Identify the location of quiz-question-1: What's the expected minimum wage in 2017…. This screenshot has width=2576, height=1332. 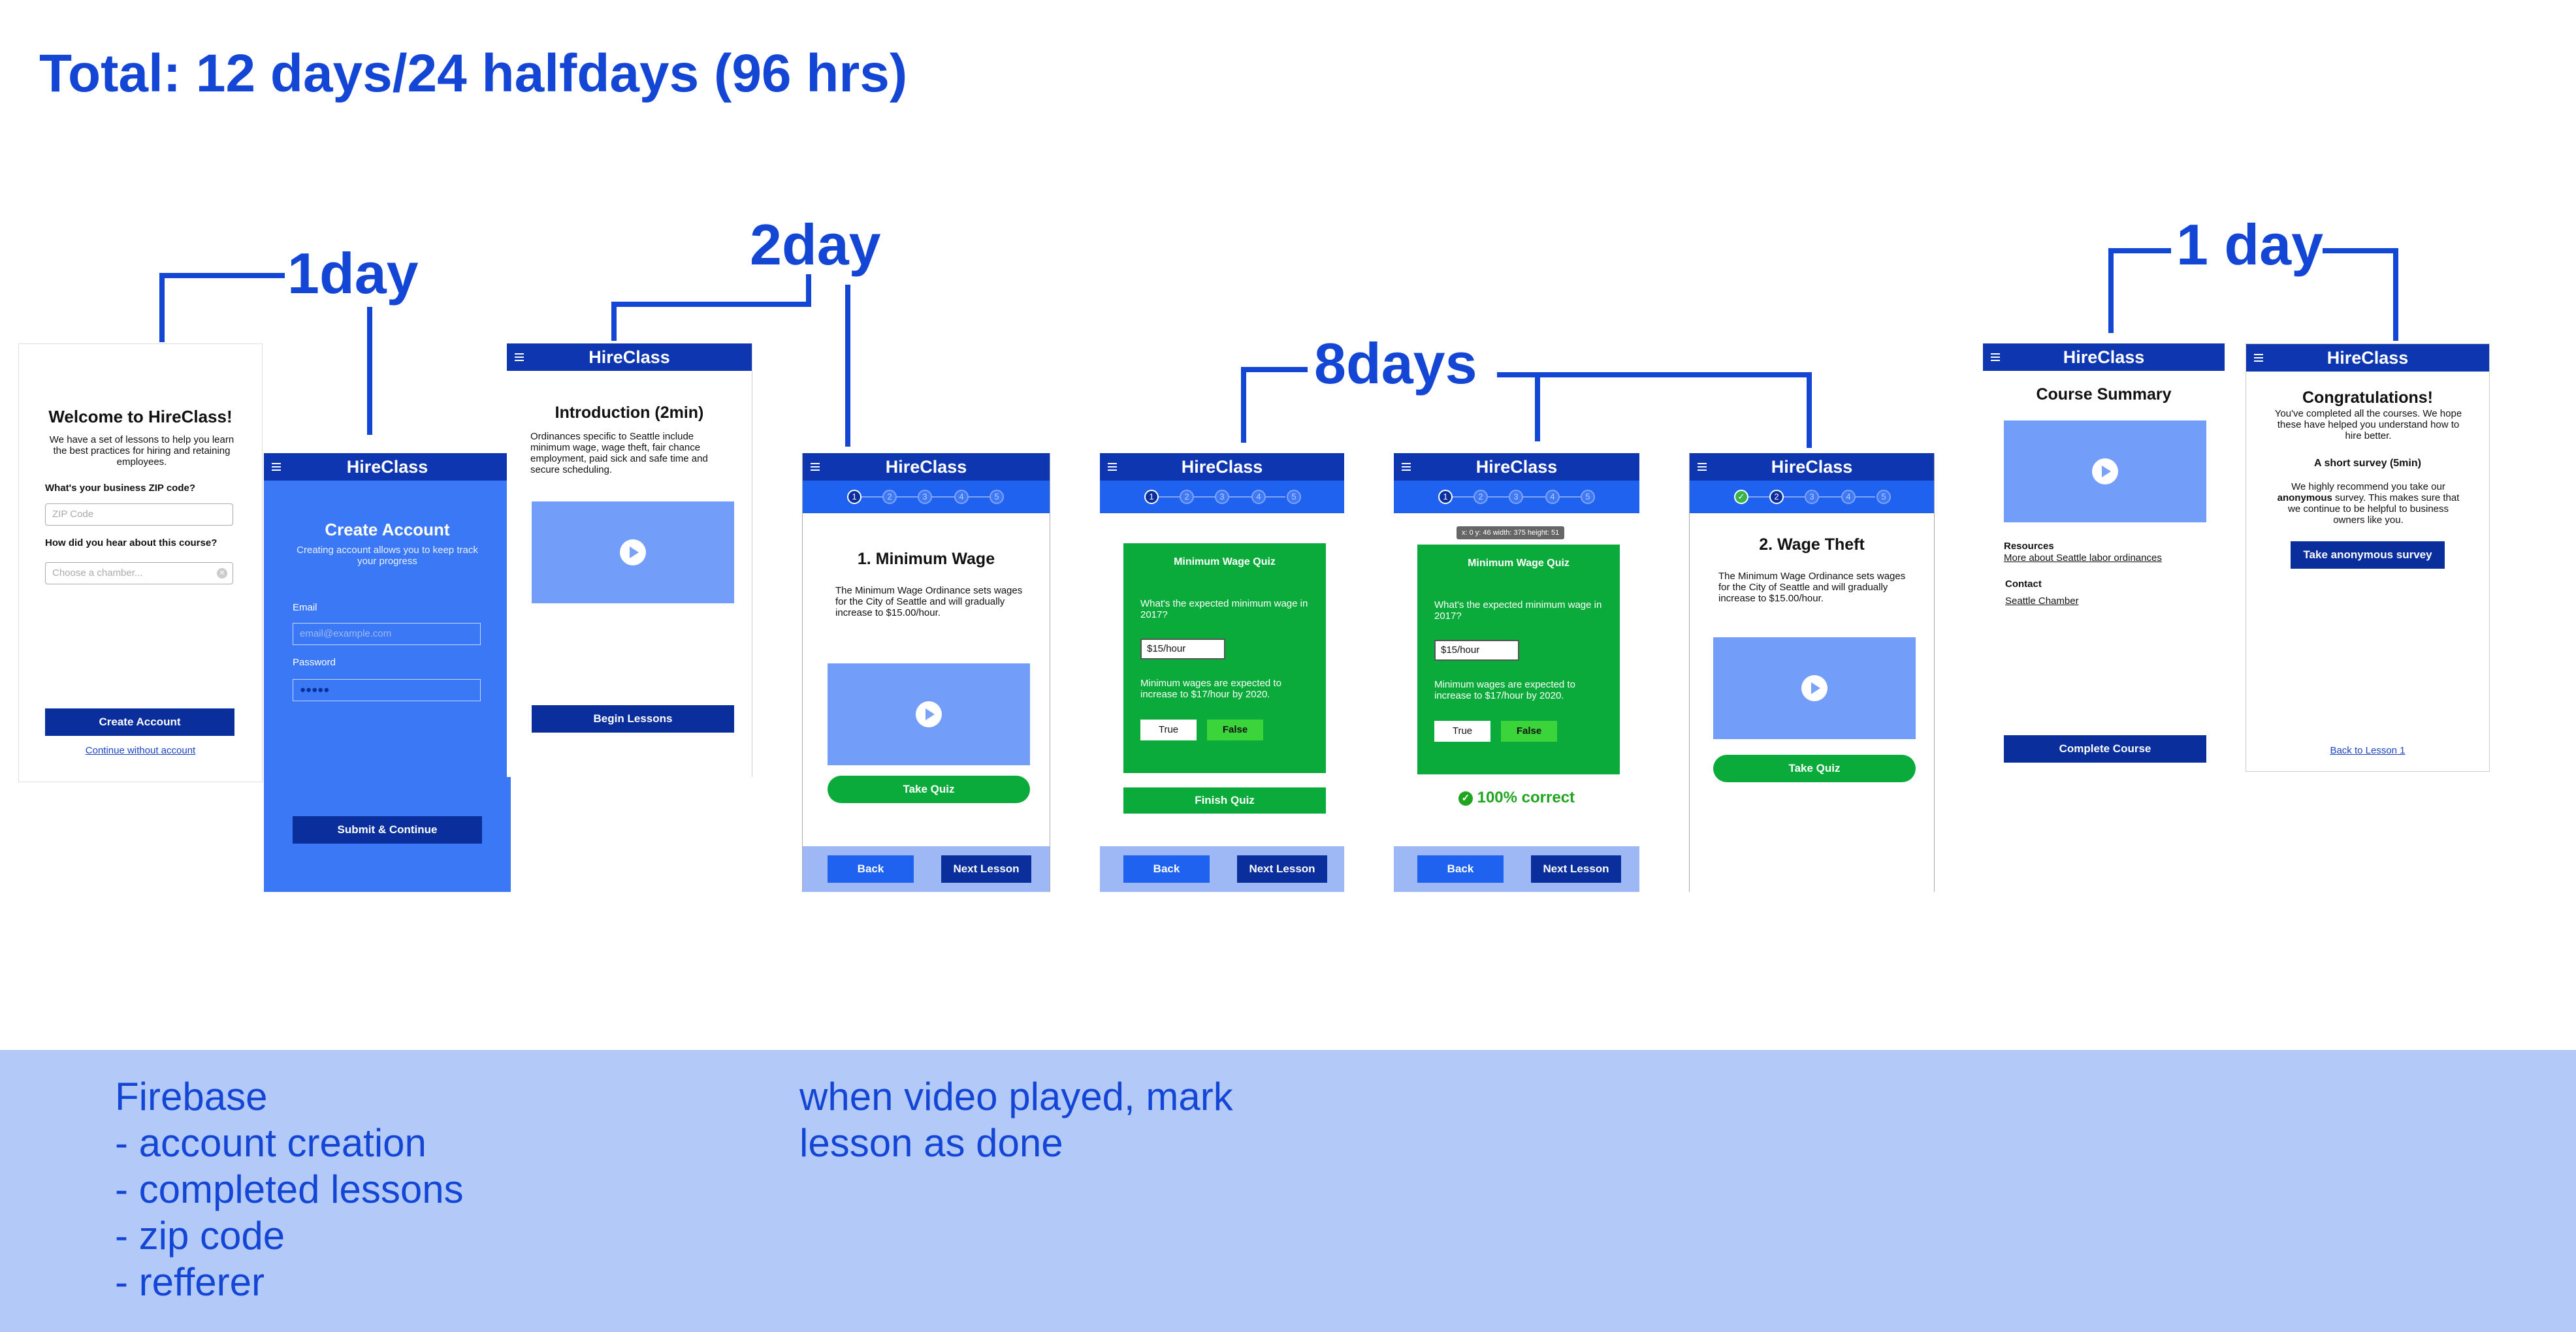
(1224, 609).